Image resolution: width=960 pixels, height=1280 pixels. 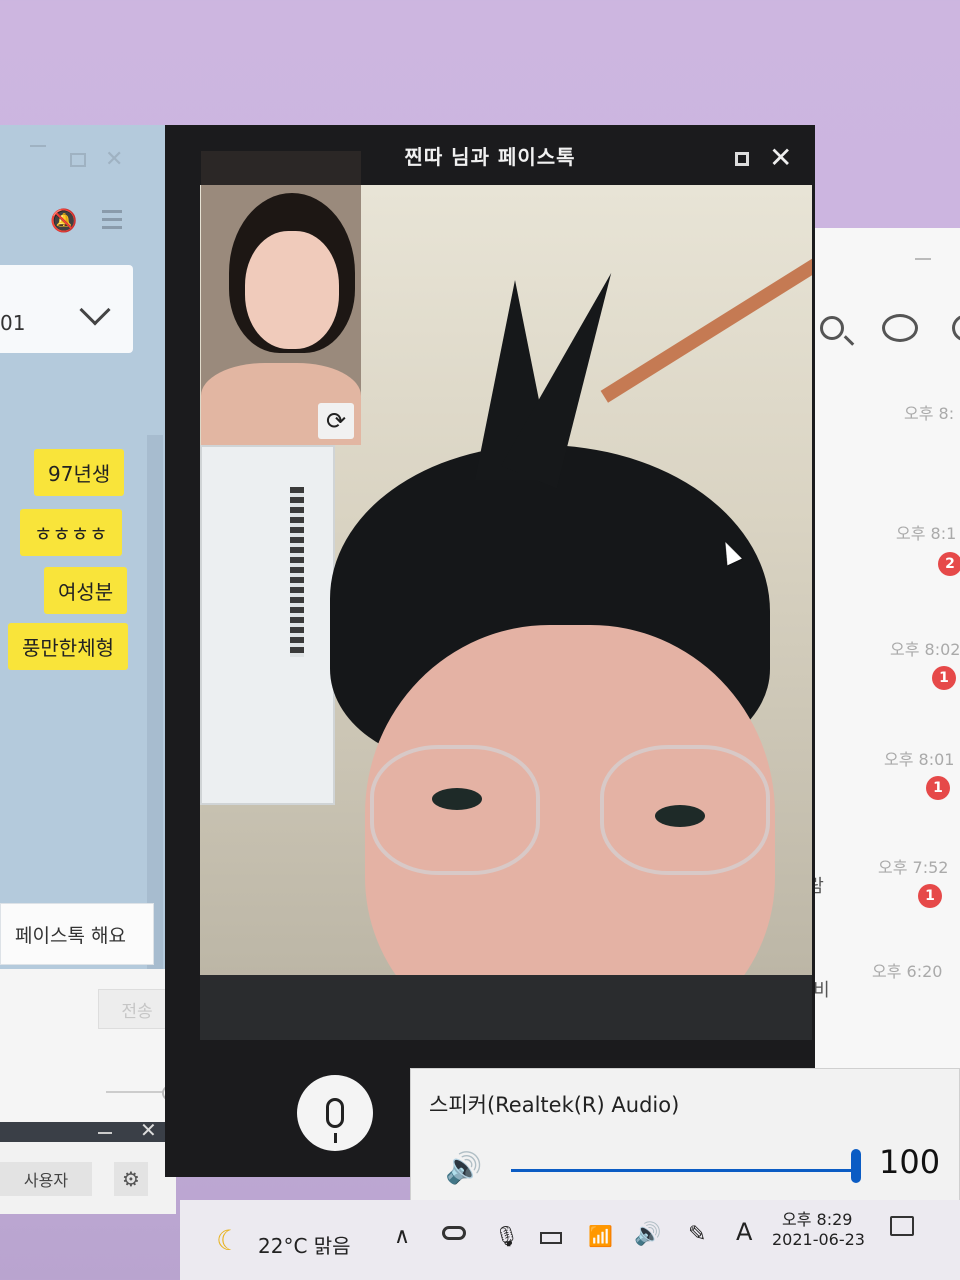 I want to click on chat-time: 오후 8:, so click(x=929, y=413).